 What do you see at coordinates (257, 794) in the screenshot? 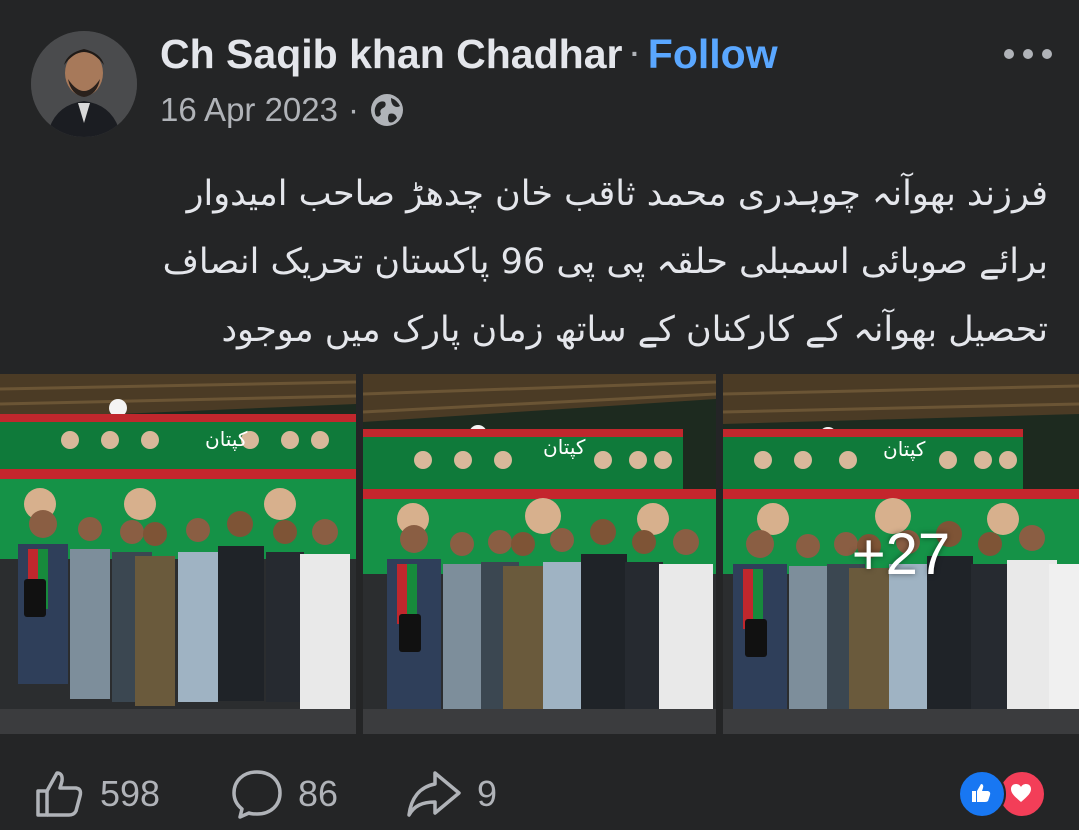
I see `comment-icon` at bounding box center [257, 794].